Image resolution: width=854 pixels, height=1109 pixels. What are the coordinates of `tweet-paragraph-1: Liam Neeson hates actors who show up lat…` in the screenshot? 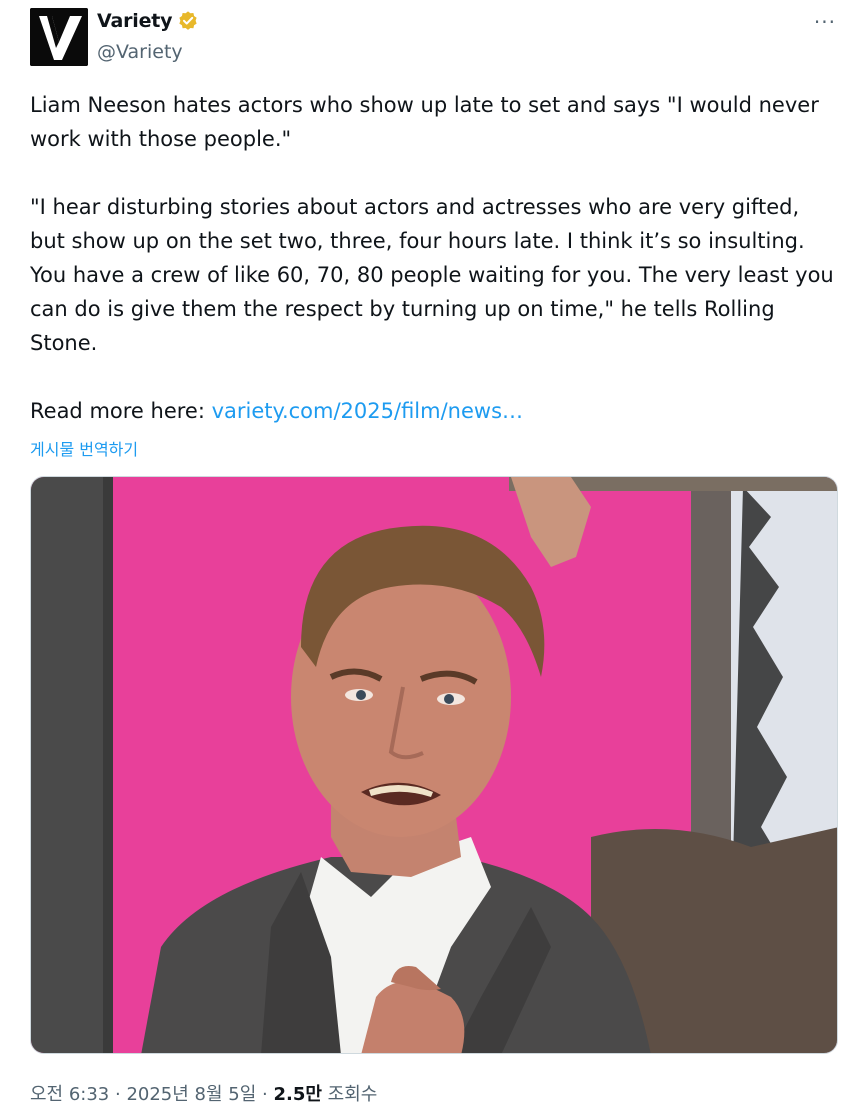 It's located at (424, 122).